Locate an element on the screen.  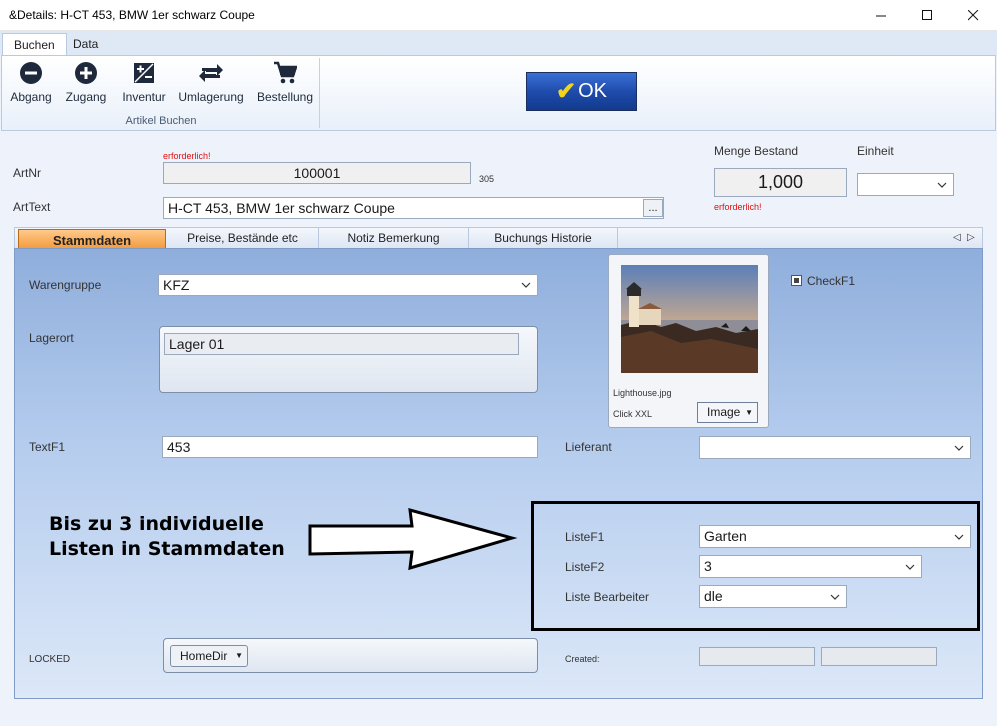
tab-scroll-left-icon: ◁ is located at coordinates (957, 237).